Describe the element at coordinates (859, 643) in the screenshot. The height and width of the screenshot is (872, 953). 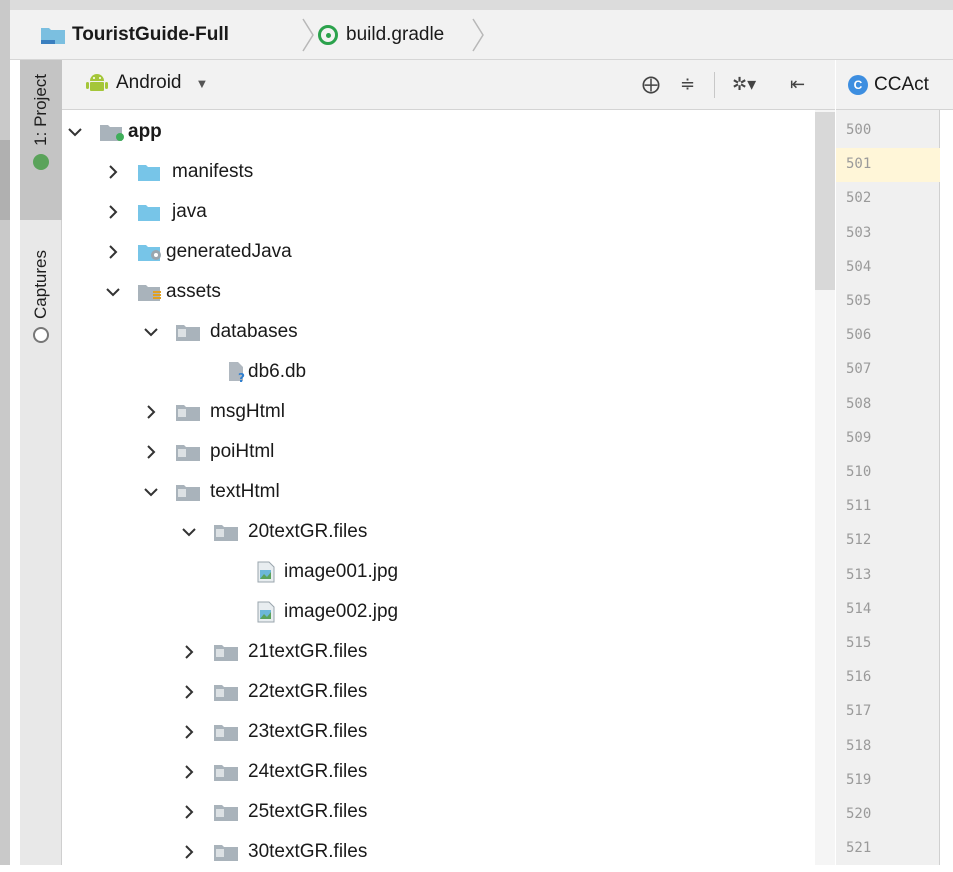
I see `line-number: 515` at that location.